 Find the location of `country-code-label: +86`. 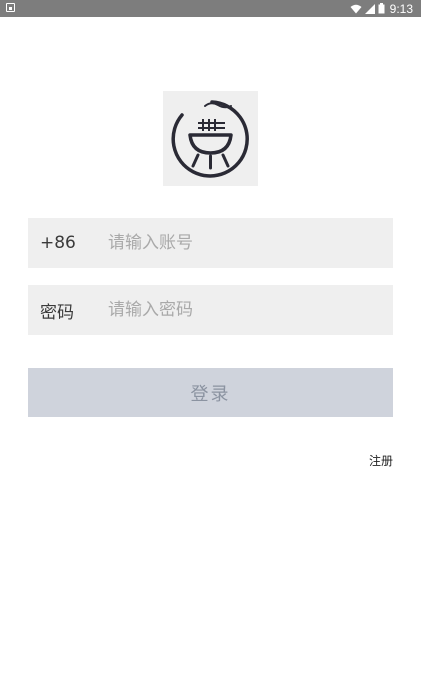

country-code-label: +86 is located at coordinates (68, 243).